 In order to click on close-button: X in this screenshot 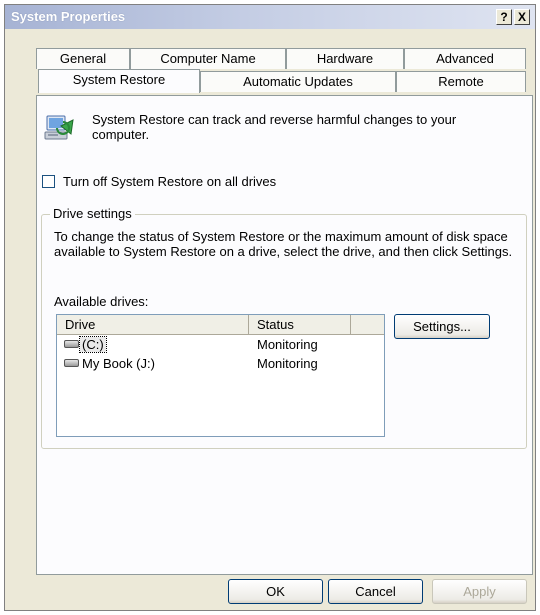, I will do `click(522, 17)`.